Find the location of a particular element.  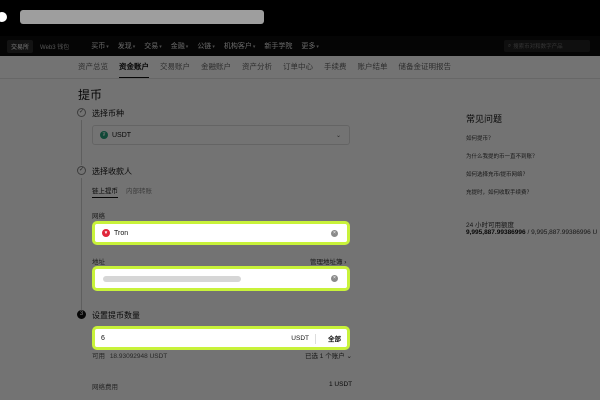

nav-item-discover: 发现▾ is located at coordinates (127, 46).